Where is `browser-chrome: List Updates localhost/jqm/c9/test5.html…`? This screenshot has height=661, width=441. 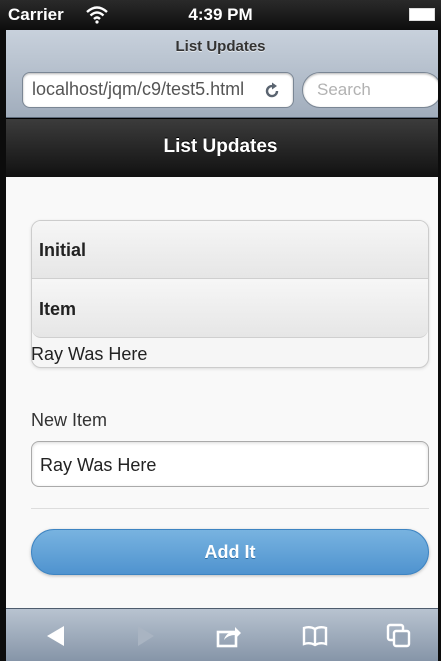
browser-chrome: List Updates localhost/jqm/c9/test5.html… is located at coordinates (220, 74).